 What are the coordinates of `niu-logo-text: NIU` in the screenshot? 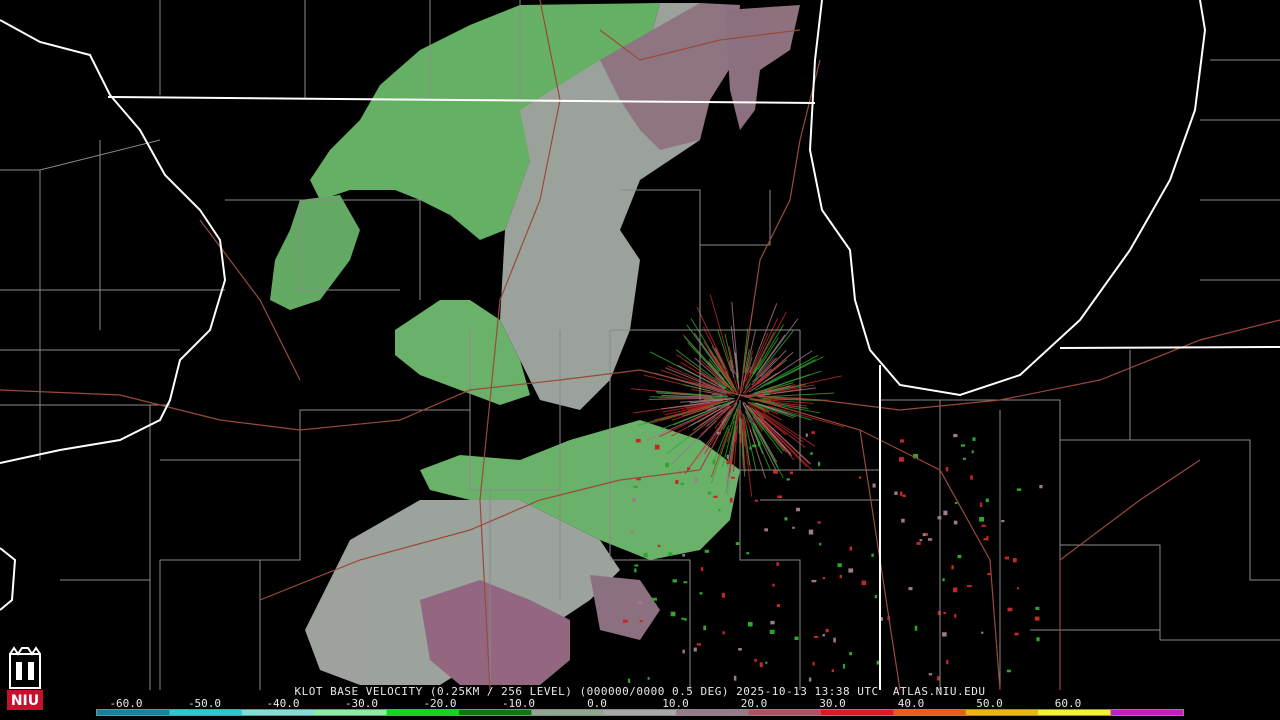 It's located at (25, 701).